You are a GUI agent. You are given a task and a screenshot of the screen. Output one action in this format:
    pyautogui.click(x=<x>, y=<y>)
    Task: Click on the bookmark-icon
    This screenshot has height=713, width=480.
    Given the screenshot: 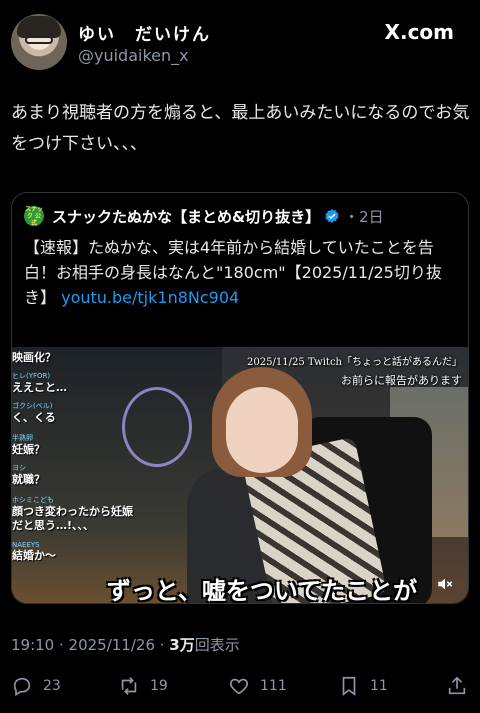 What is the action you would take?
    pyautogui.click(x=349, y=686)
    